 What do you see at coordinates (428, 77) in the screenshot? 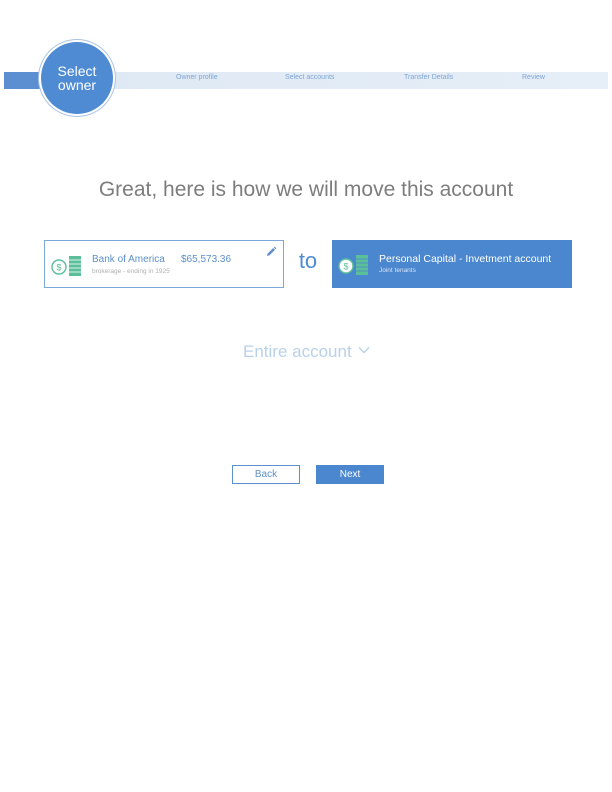
I see `progress-step-transfer-details: Transfer Details` at bounding box center [428, 77].